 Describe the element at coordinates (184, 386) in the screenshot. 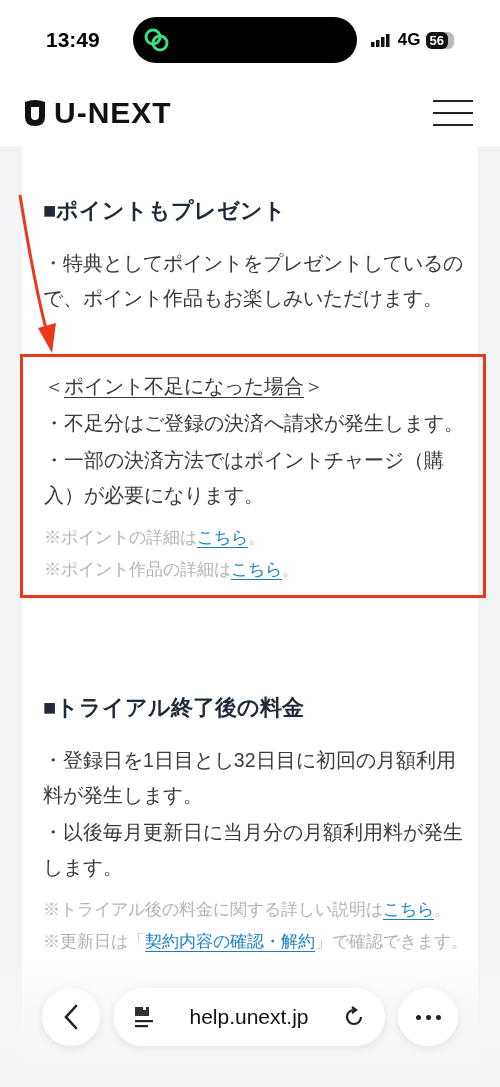

I see `body-text: ＜ポイント不足になった場合＞` at that location.